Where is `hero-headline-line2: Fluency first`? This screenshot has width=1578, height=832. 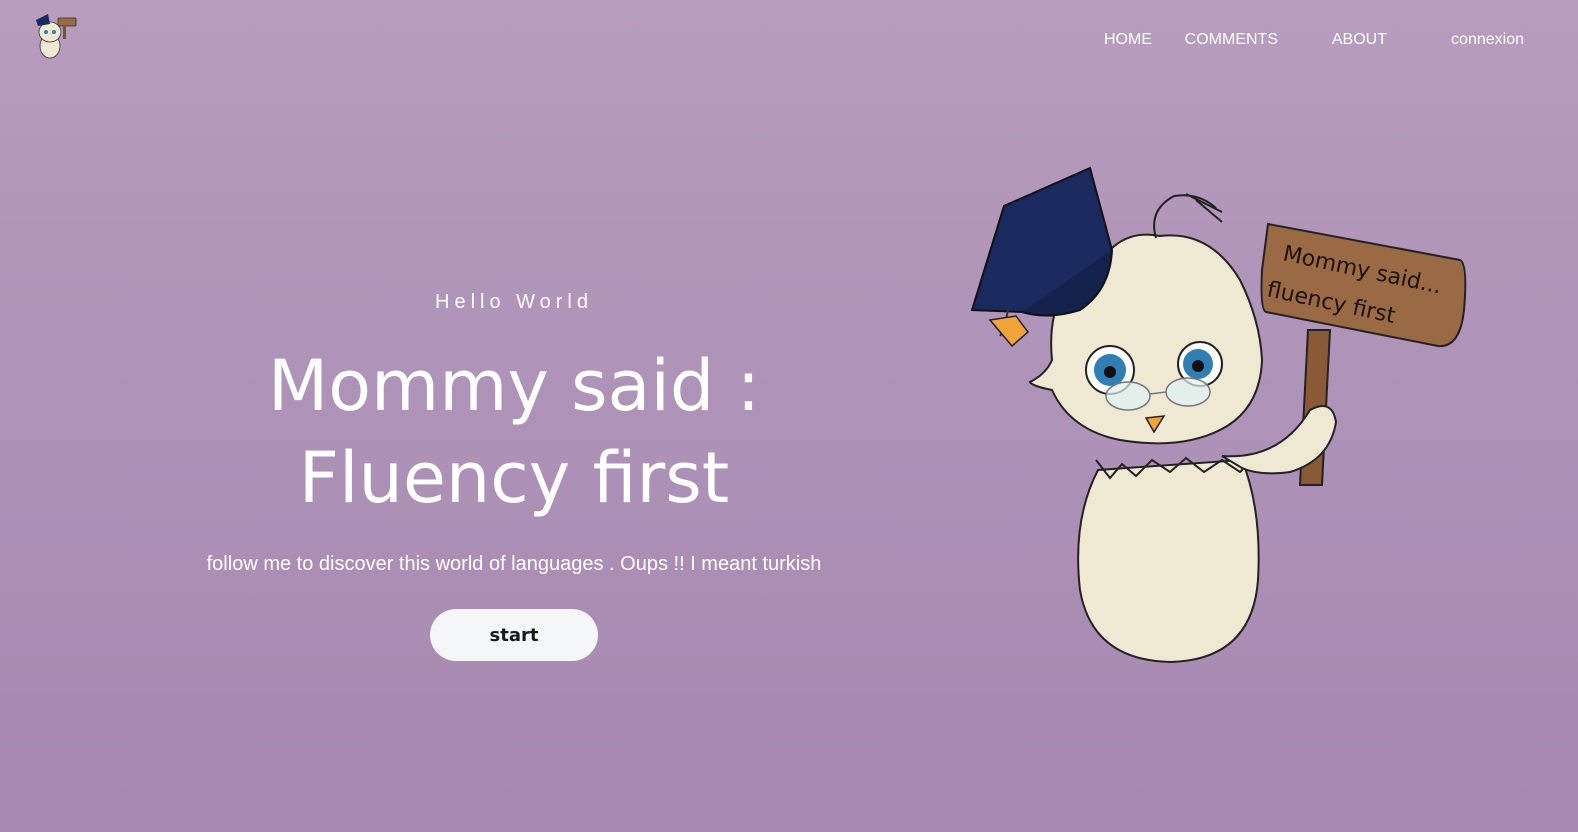
hero-headline-line2: Fluency first is located at coordinates (514, 478).